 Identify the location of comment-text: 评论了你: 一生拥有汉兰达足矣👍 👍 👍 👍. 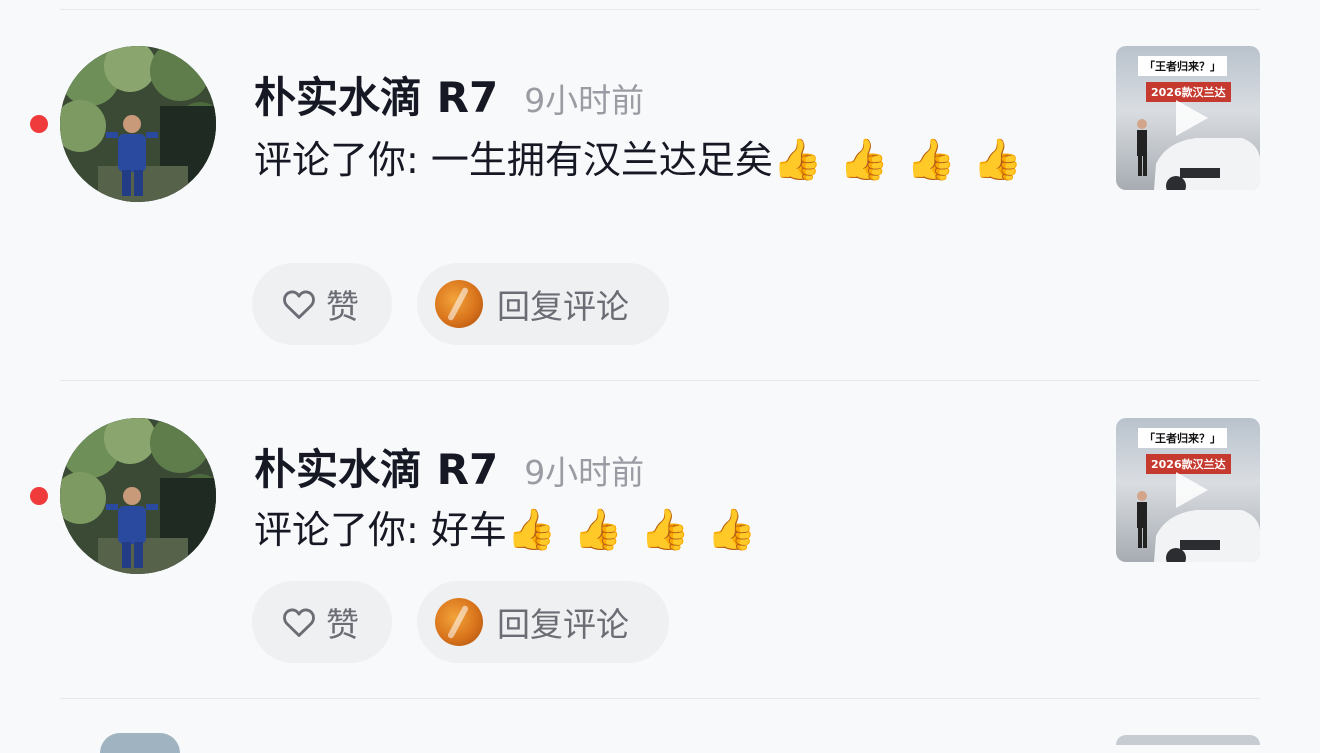
(654, 160).